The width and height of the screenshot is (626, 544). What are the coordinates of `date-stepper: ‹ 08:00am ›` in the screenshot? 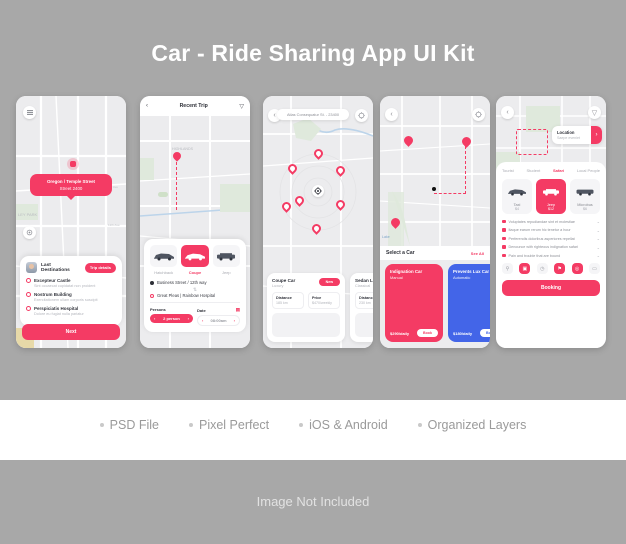 It's located at (218, 320).